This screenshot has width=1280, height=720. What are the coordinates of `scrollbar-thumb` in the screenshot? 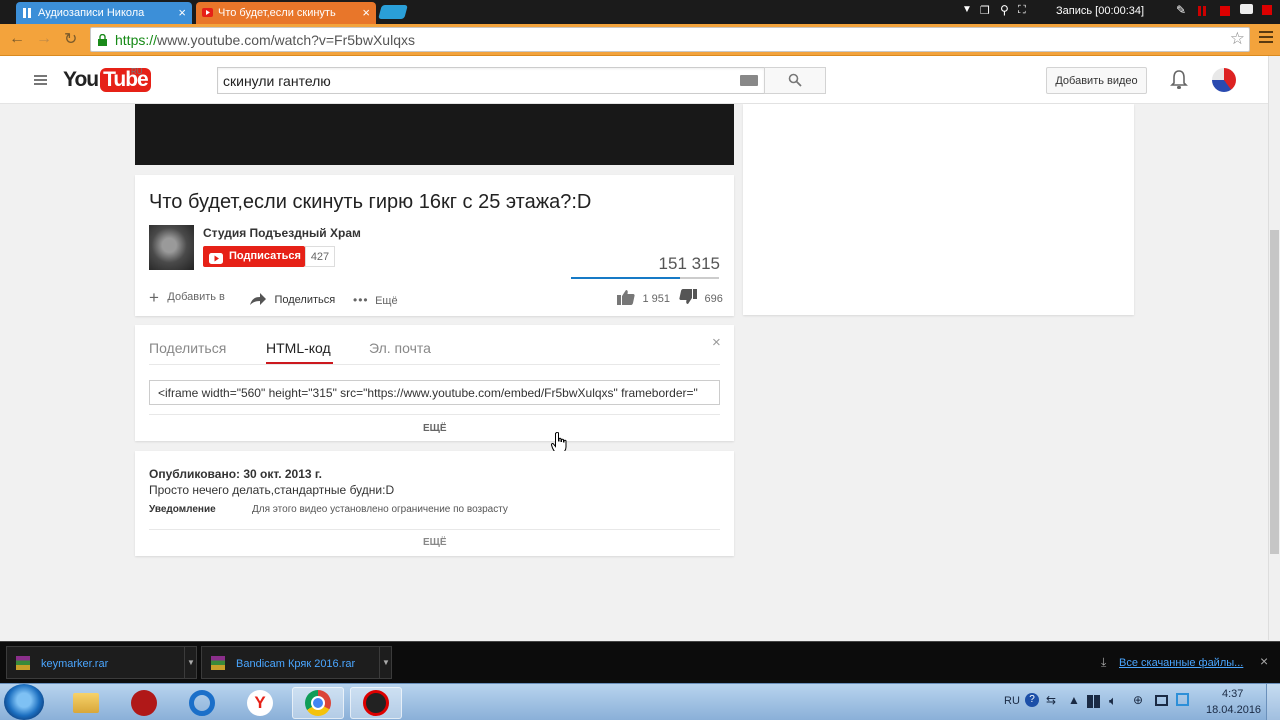 It's located at (1274, 392).